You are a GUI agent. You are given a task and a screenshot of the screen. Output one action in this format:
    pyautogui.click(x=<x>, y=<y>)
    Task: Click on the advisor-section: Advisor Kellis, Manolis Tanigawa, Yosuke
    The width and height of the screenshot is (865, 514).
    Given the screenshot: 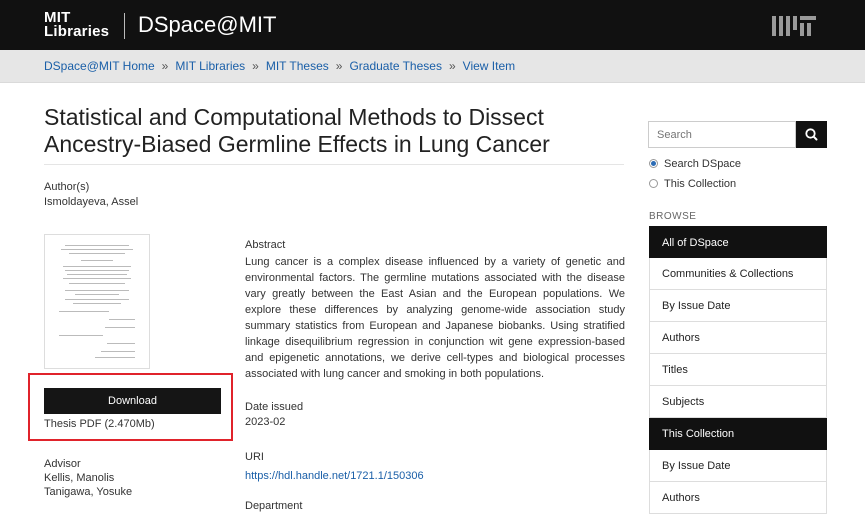 What is the action you would take?
    pyautogui.click(x=88, y=479)
    